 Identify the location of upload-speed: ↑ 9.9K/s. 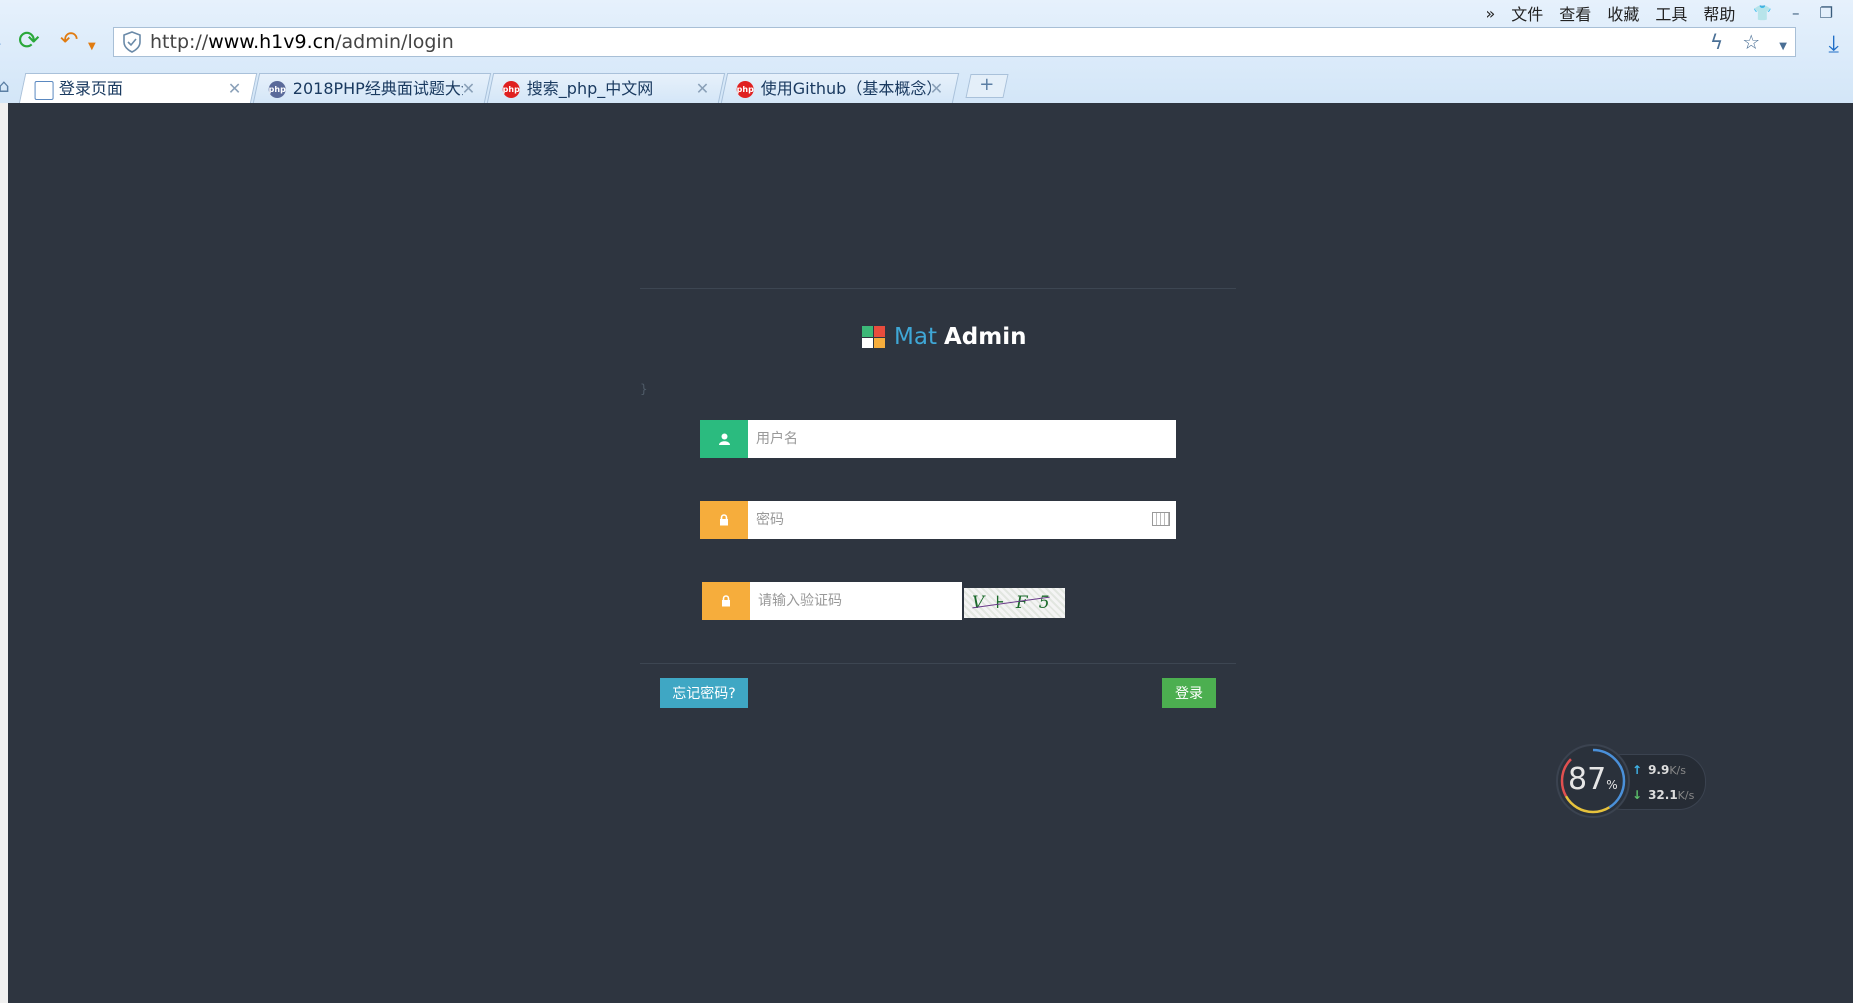
(1659, 770).